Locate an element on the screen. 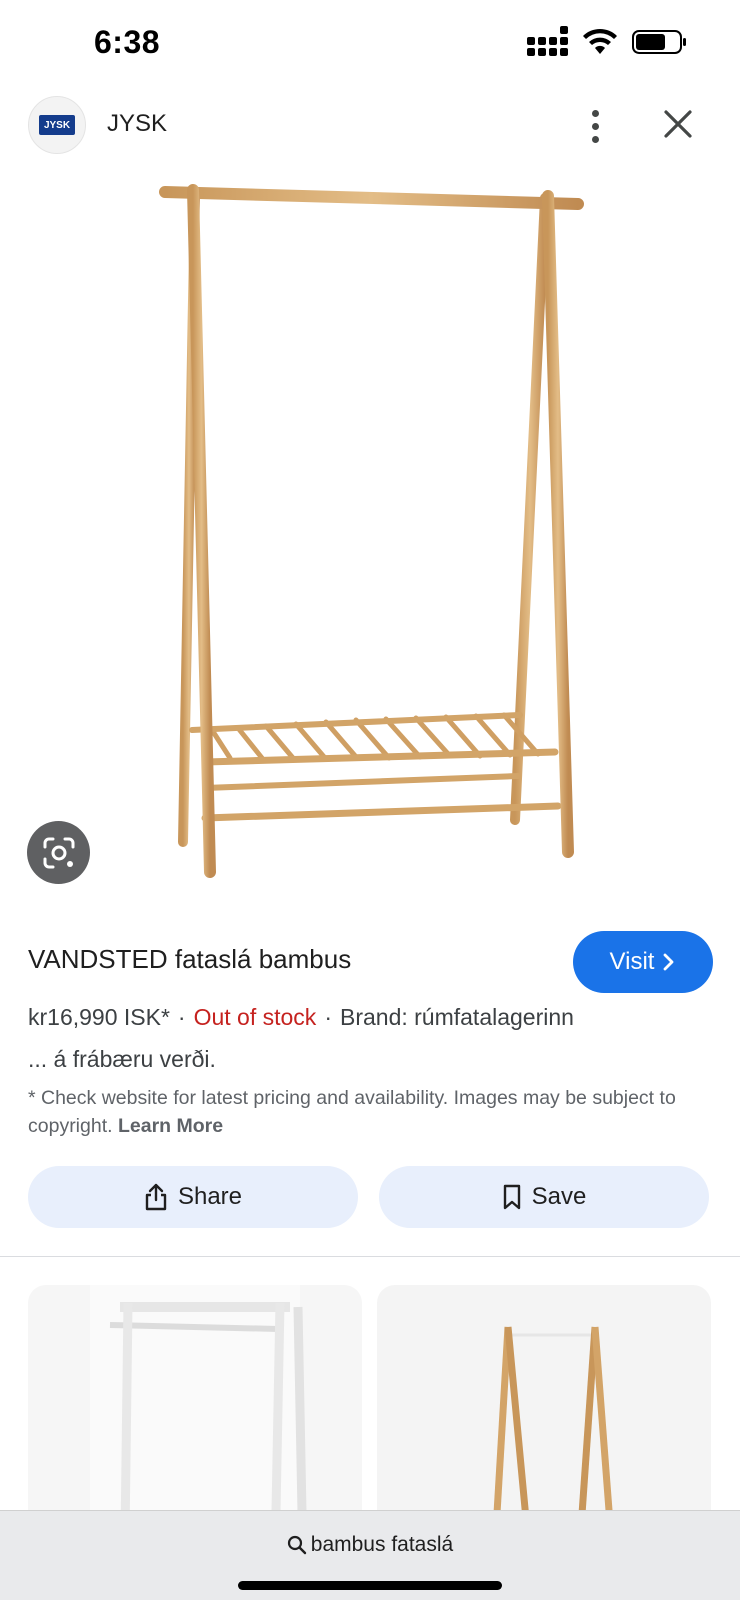  bottom-search-bar: bambus fataslá is located at coordinates (370, 1555).